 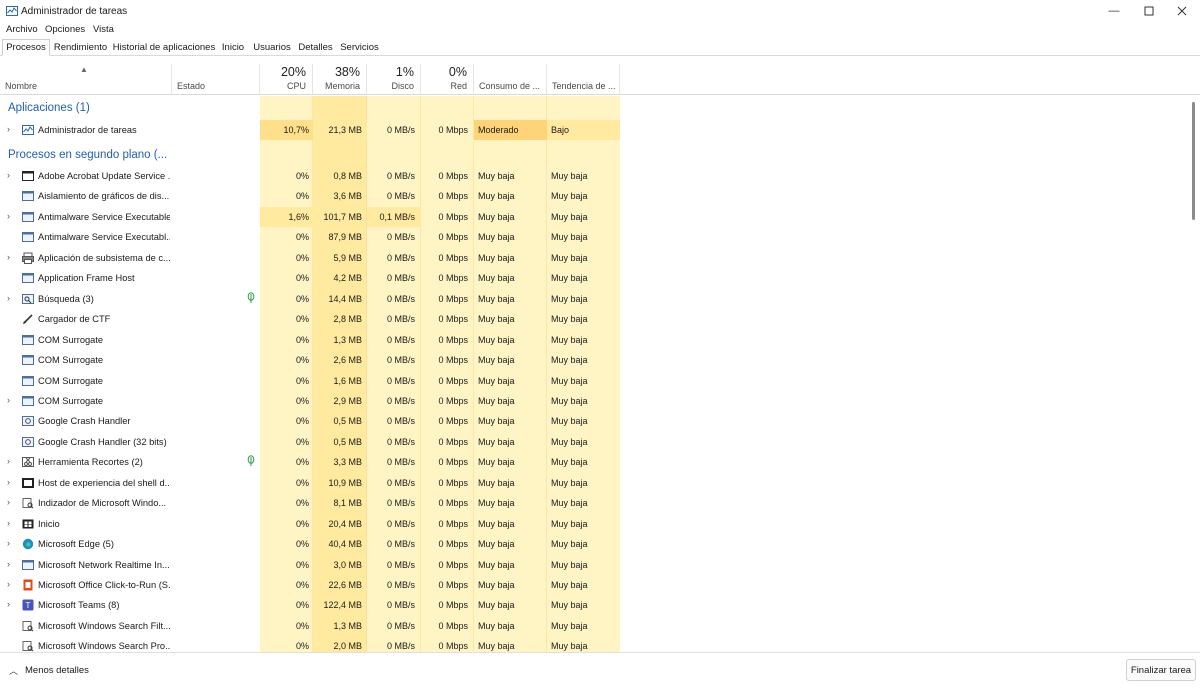 What do you see at coordinates (347, 625) in the screenshot?
I see `memoria-value: 1,3 MB` at bounding box center [347, 625].